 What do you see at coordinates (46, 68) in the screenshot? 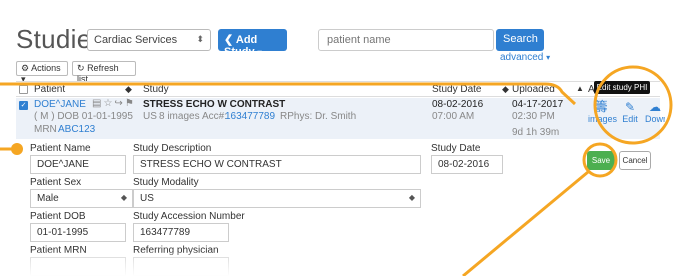
I see `actions-label: Actions` at bounding box center [46, 68].